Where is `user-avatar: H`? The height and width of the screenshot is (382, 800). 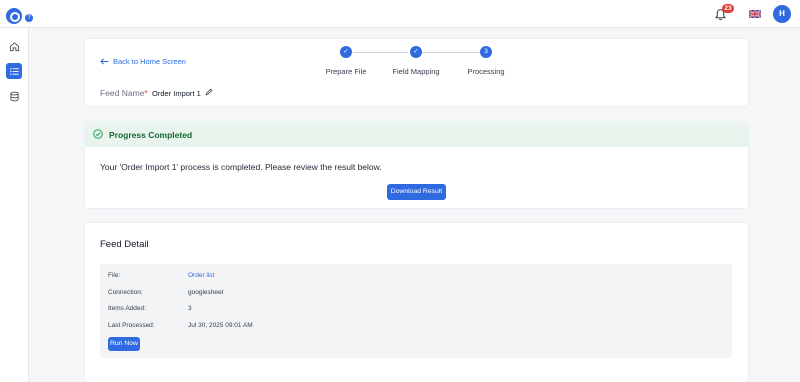
user-avatar: H is located at coordinates (782, 14).